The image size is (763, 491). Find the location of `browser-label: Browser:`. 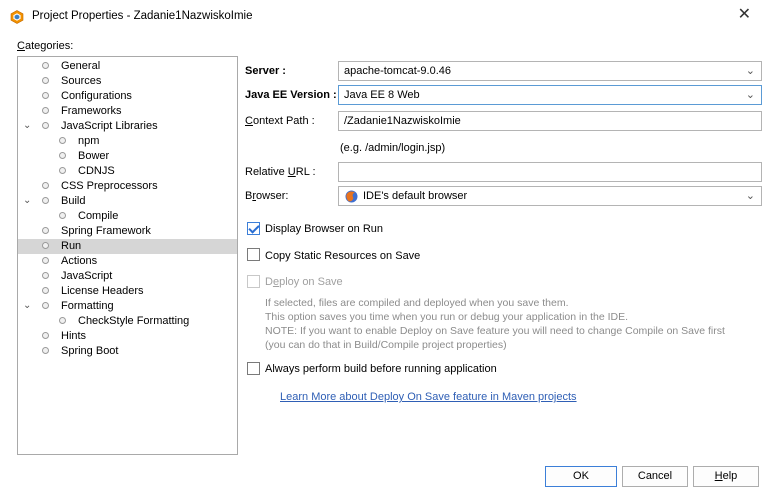

browser-label: Browser: is located at coordinates (267, 196).